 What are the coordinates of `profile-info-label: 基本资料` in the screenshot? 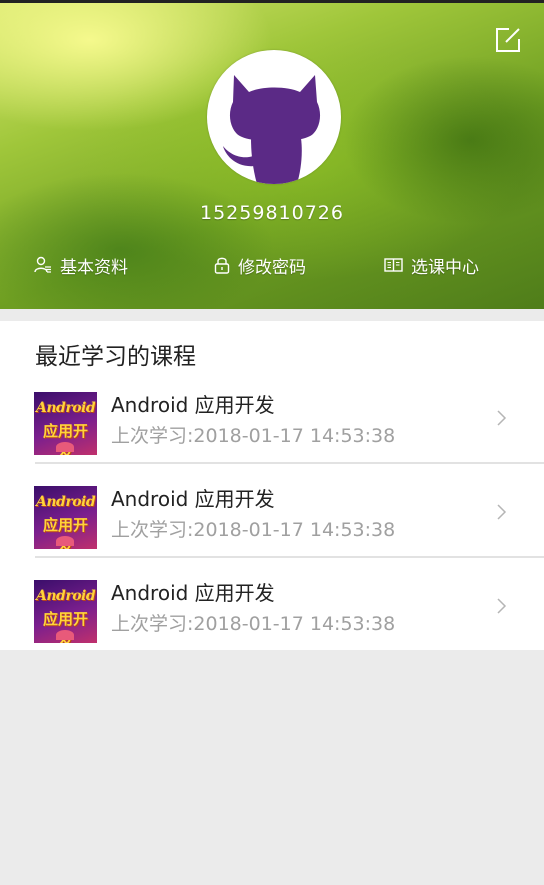 It's located at (94, 267).